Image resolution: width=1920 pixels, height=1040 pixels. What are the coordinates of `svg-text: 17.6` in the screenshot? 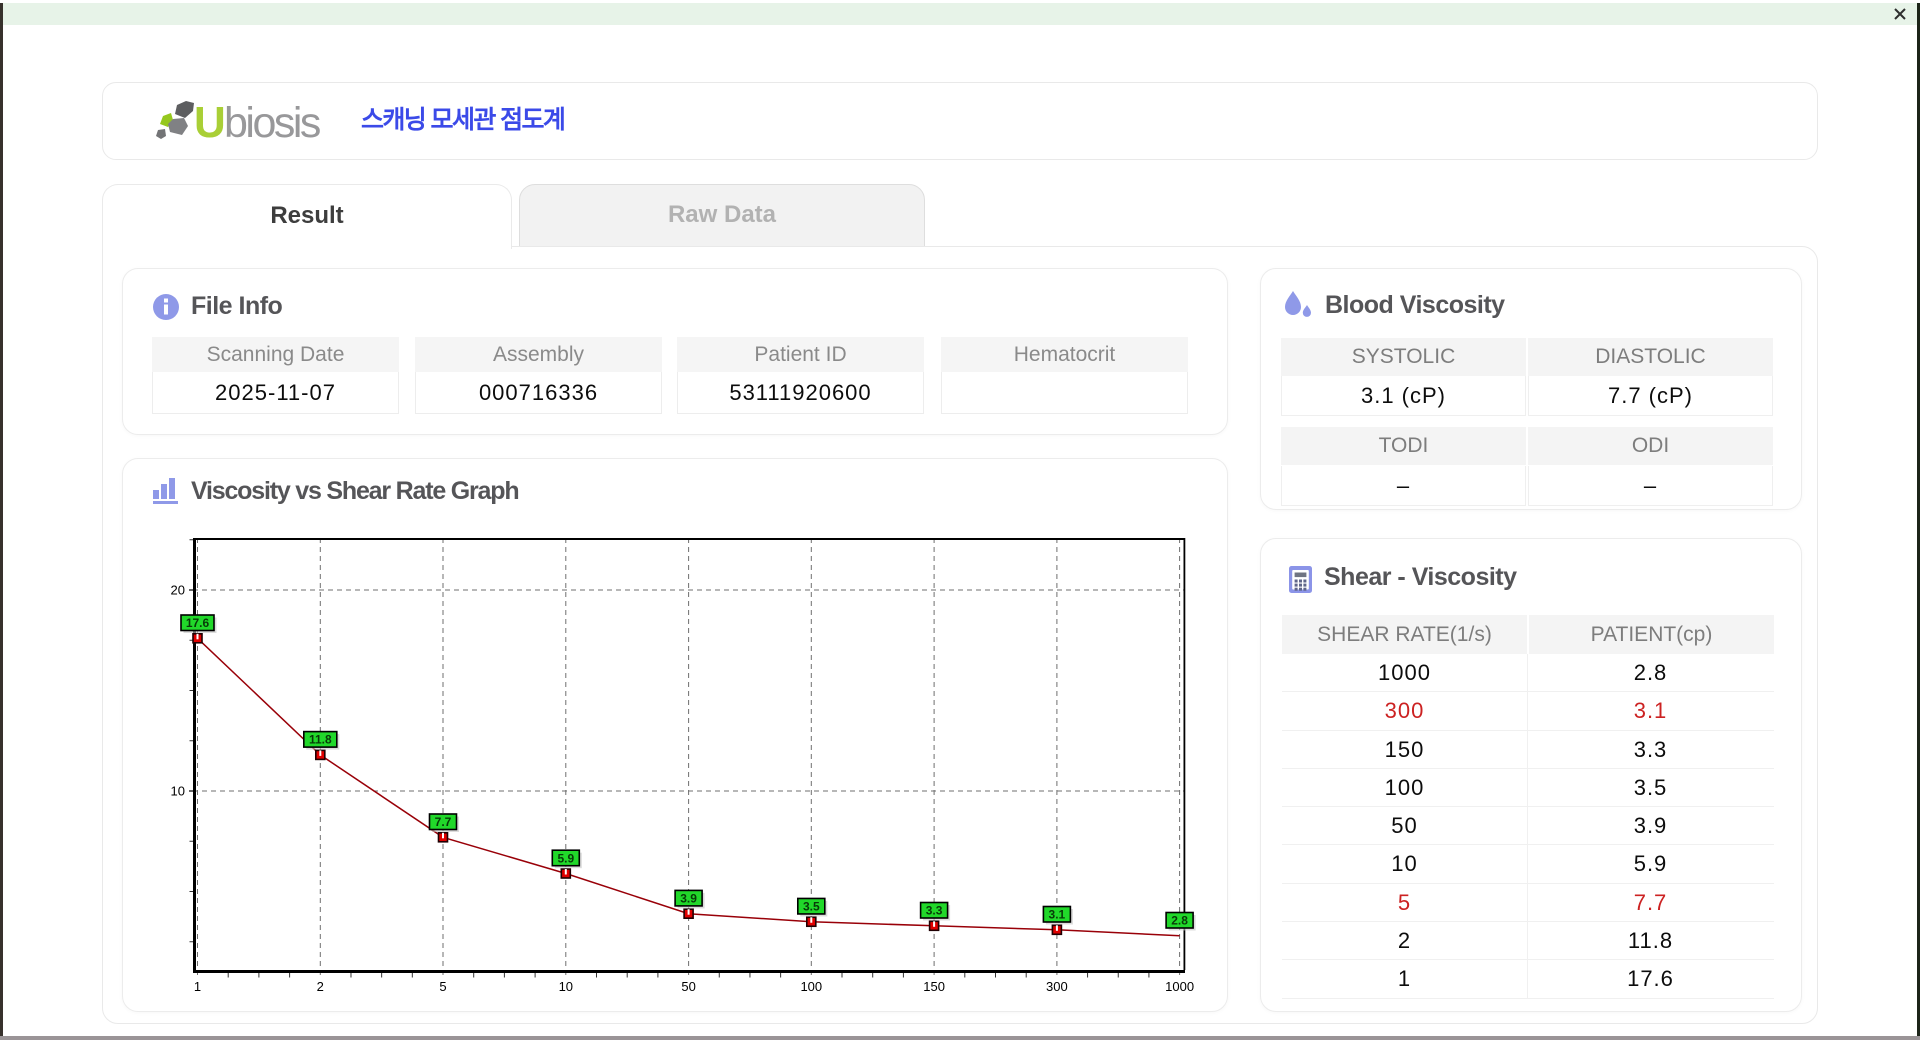 It's located at (198, 623).